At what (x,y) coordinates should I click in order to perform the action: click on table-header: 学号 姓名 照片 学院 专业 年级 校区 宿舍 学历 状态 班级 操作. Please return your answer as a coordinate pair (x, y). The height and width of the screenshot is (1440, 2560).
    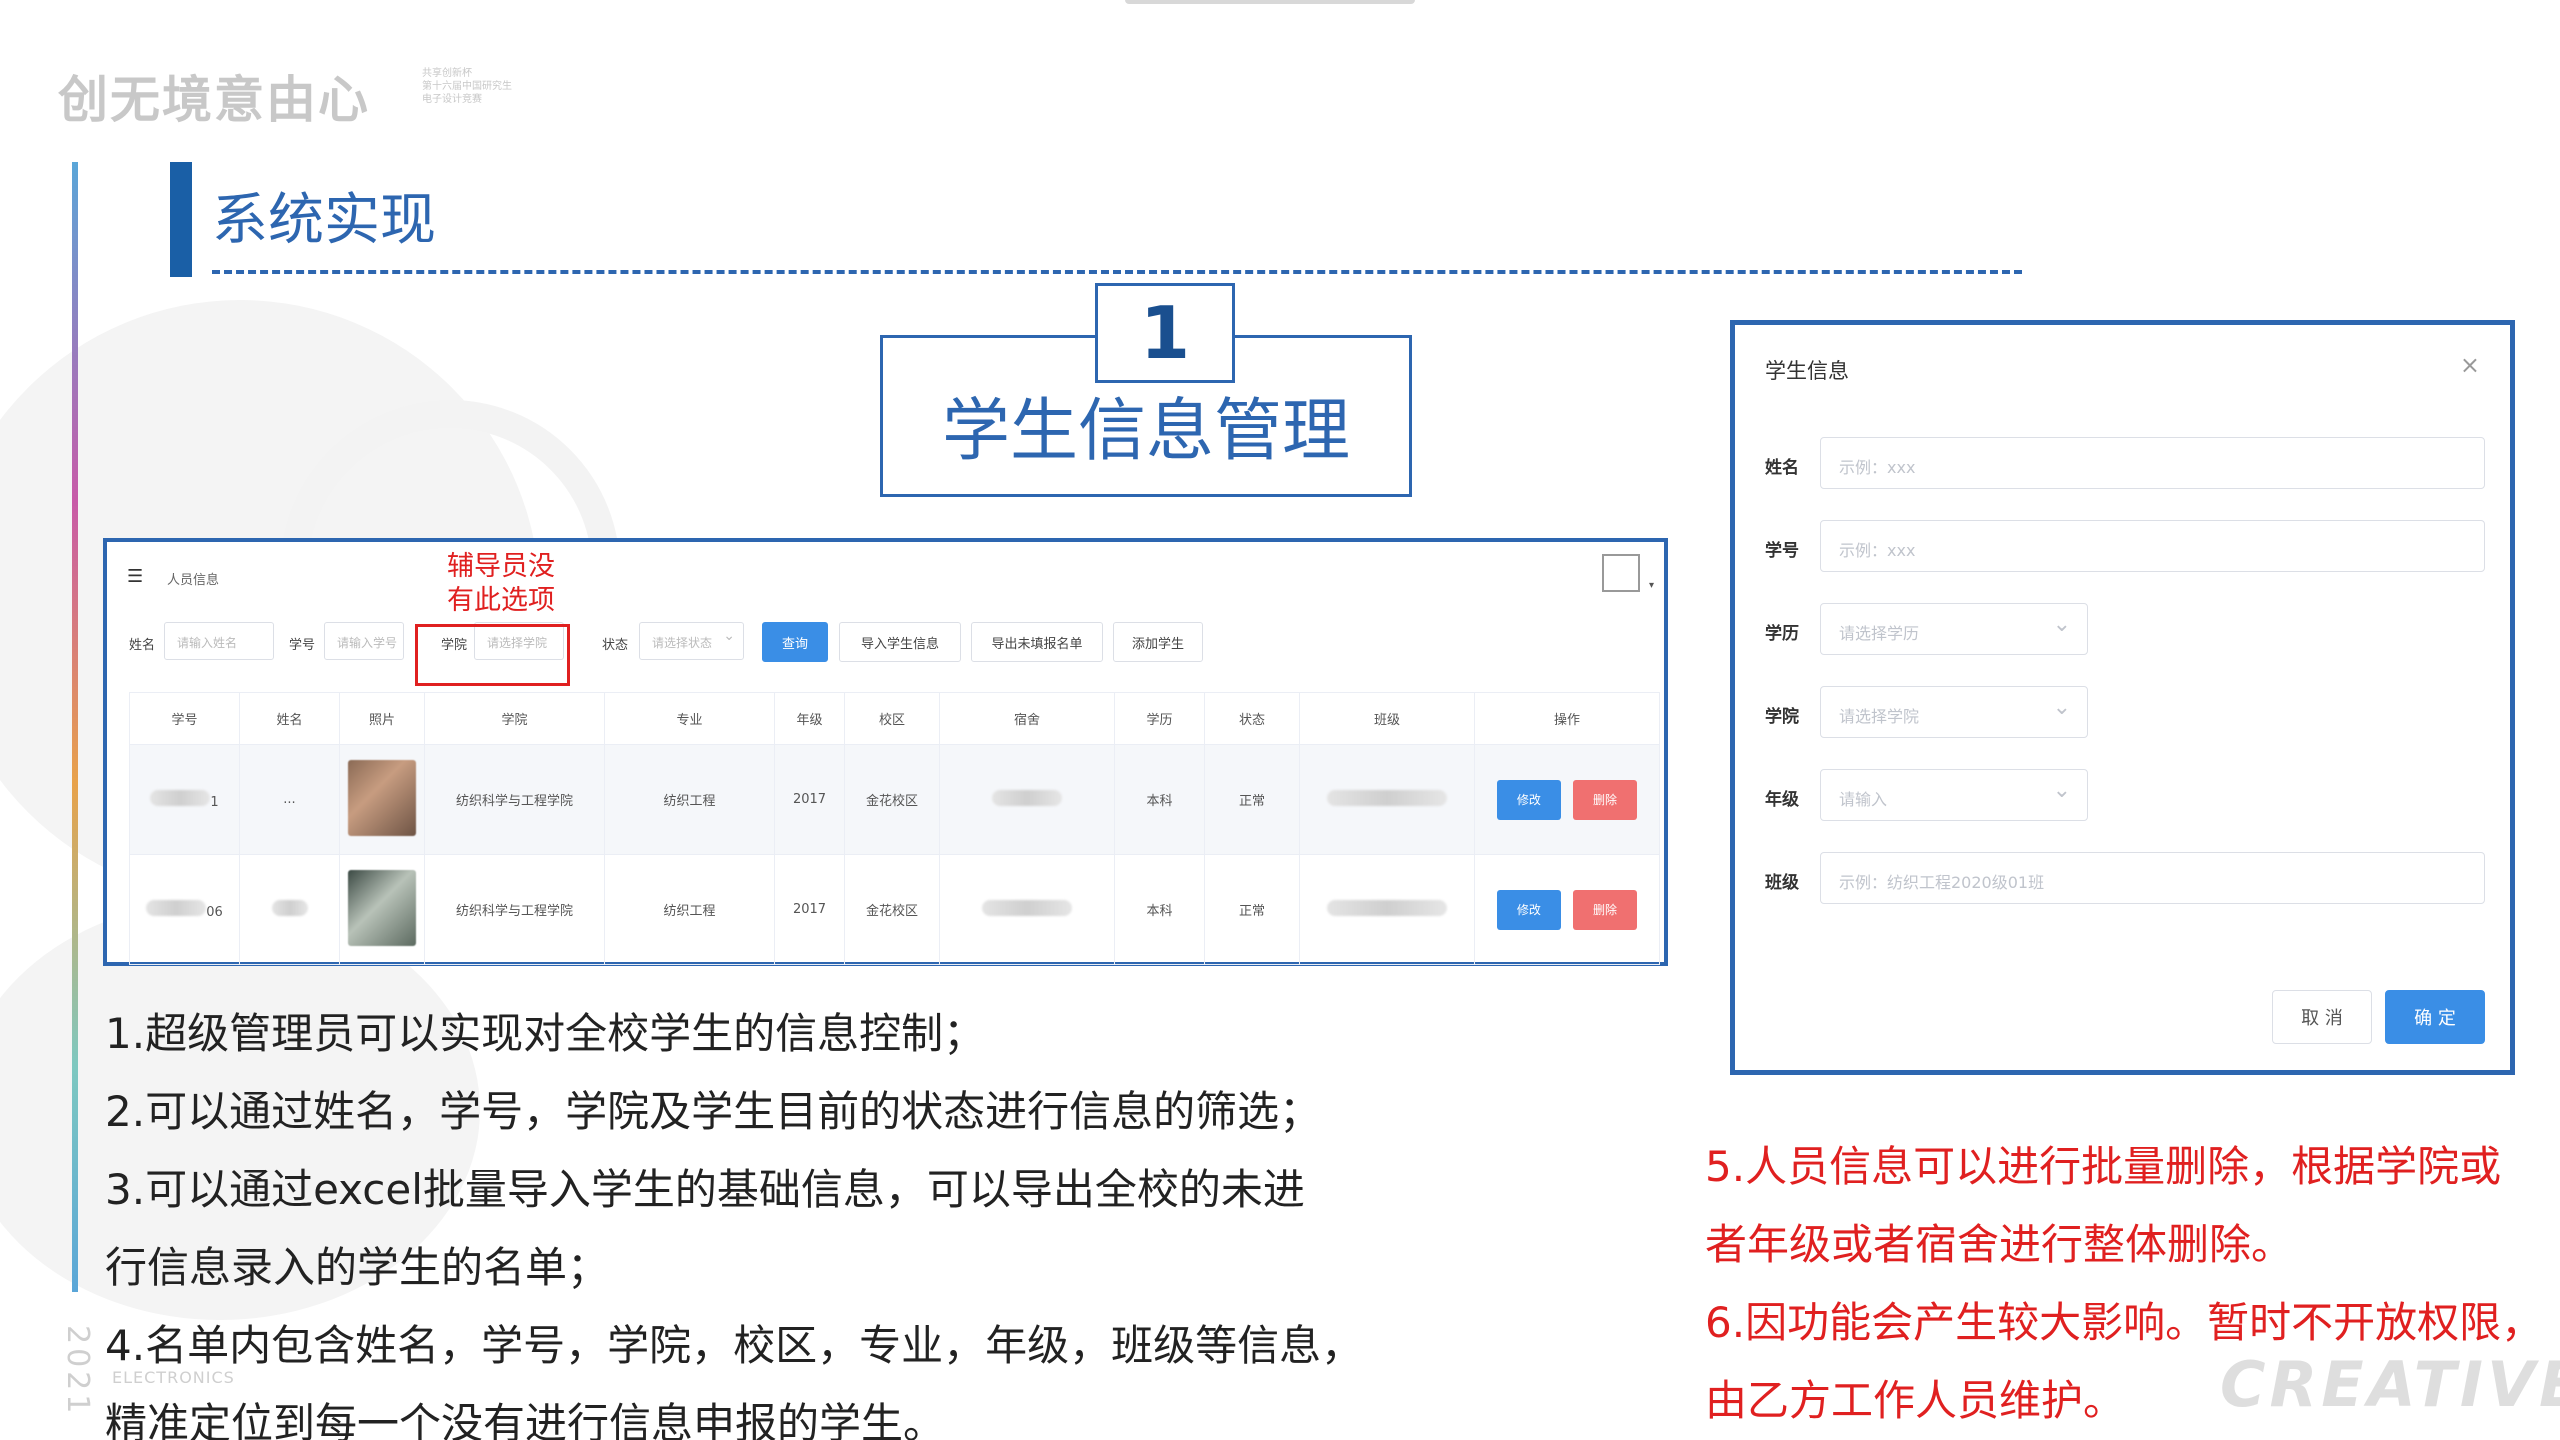
    Looking at the image, I should click on (894, 718).